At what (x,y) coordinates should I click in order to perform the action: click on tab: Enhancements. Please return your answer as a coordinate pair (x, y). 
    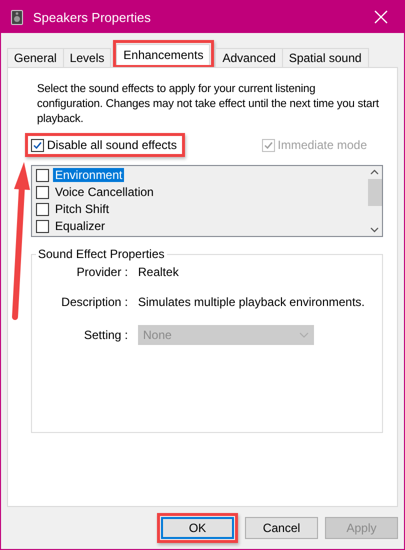
    Looking at the image, I should click on (163, 54).